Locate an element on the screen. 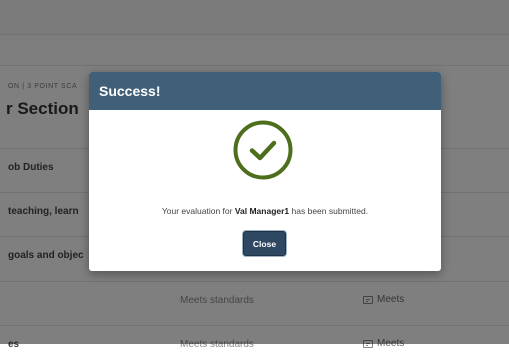 The image size is (509, 364). message-prefix: Your evaluation for is located at coordinates (198, 211).